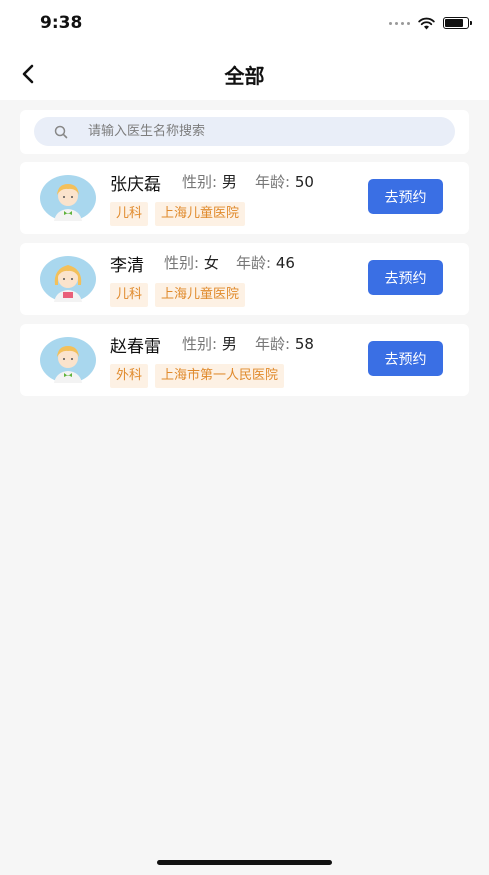 The width and height of the screenshot is (489, 875). I want to click on home-indicator, so click(244, 862).